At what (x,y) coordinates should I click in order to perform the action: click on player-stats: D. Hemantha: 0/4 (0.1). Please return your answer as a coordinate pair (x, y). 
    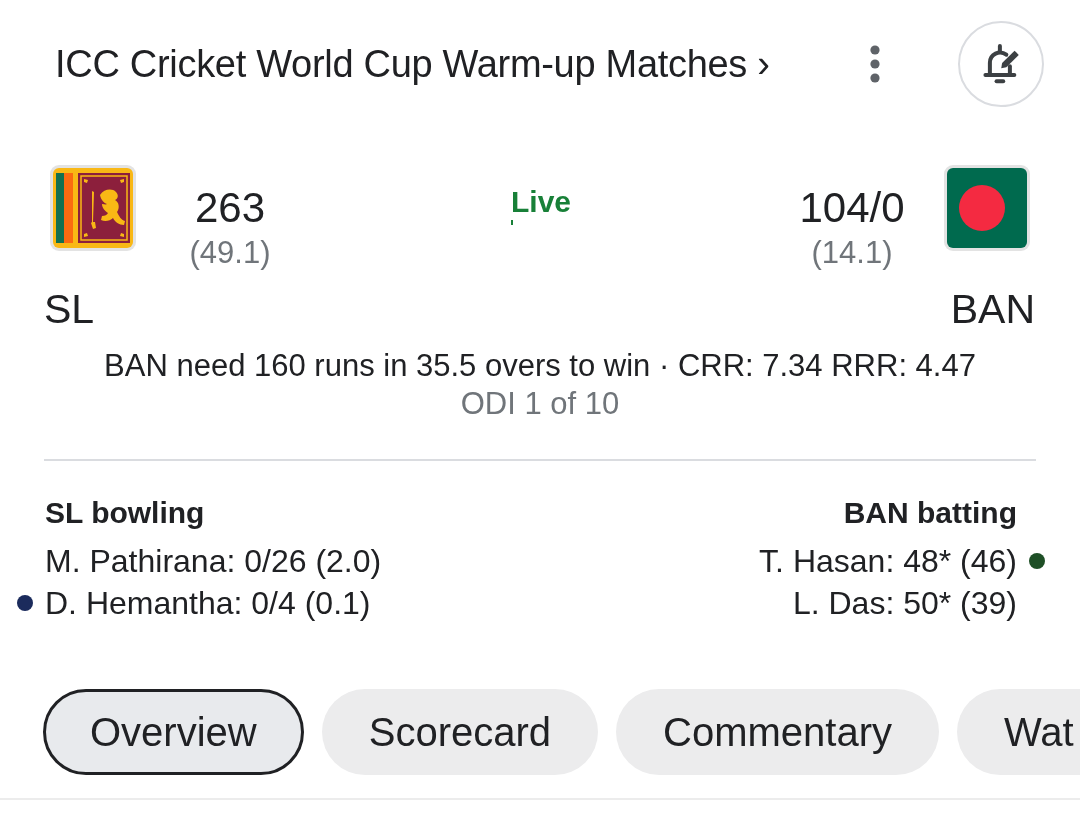
    Looking at the image, I should click on (208, 603).